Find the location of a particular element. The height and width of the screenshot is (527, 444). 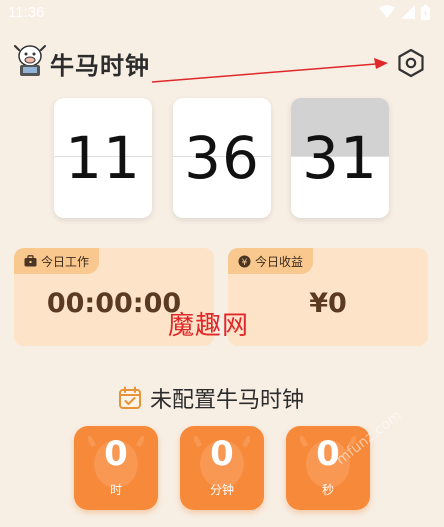

today-work-label: 今日工作 is located at coordinates (65, 261).